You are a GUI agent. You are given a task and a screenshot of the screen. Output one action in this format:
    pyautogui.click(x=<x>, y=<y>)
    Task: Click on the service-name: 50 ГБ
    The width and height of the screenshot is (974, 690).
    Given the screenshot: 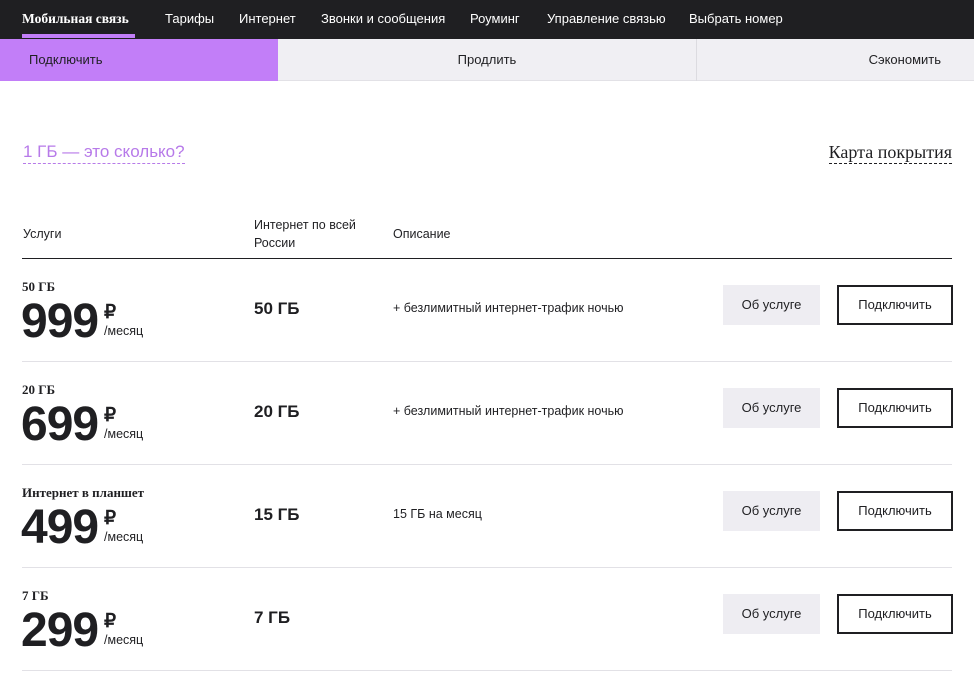 What is the action you would take?
    pyautogui.click(x=39, y=286)
    